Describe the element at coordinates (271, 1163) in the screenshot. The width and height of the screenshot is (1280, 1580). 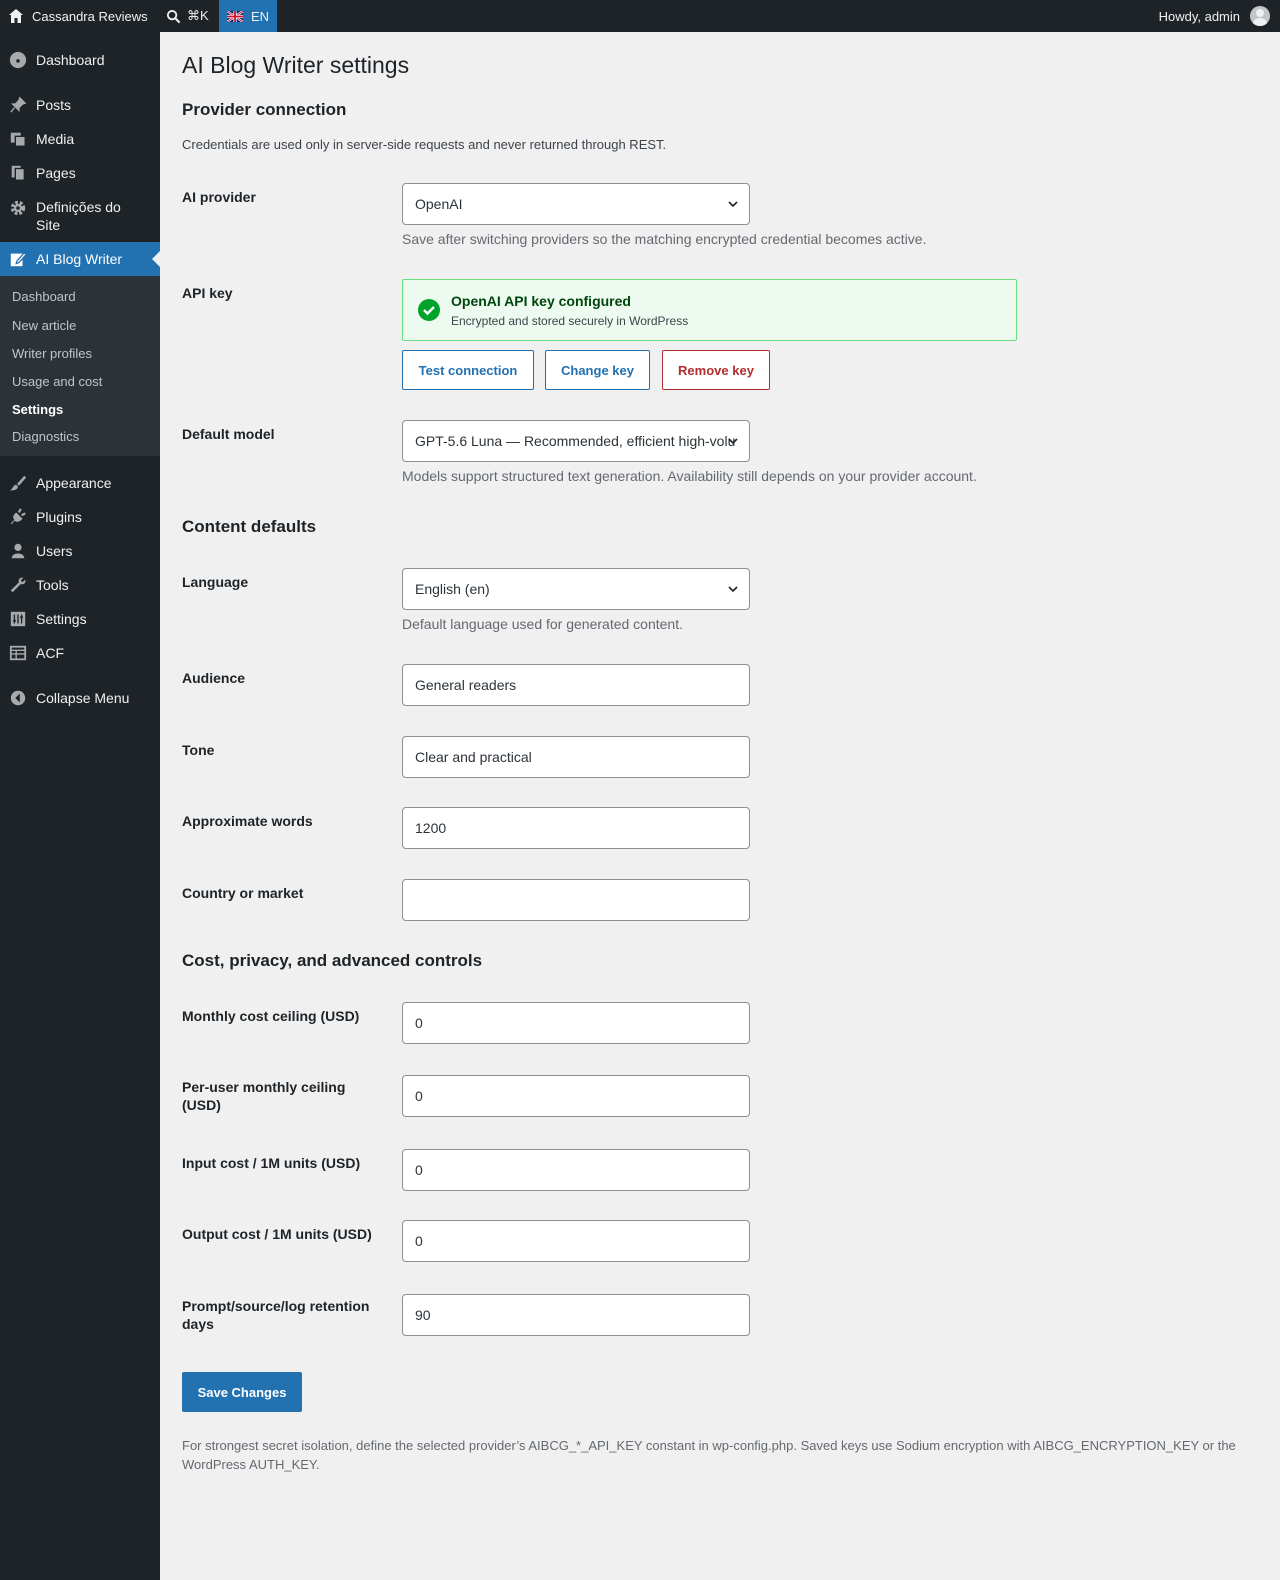
I see `input-cost-label: Input cost / 1M units (USD)` at that location.